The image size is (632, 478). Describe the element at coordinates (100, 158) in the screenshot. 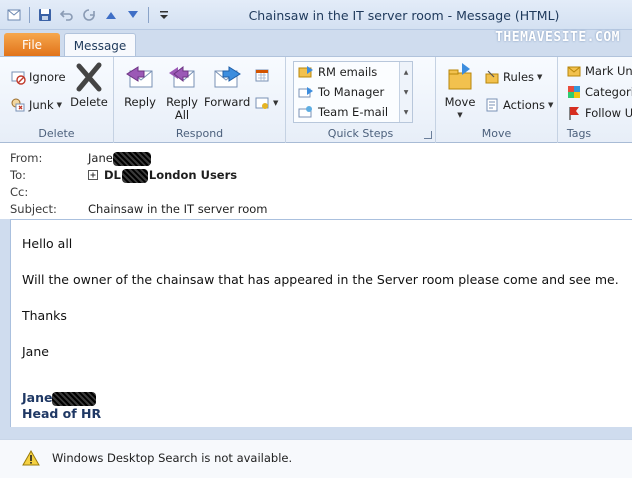

I see `from-name: Jane` at that location.